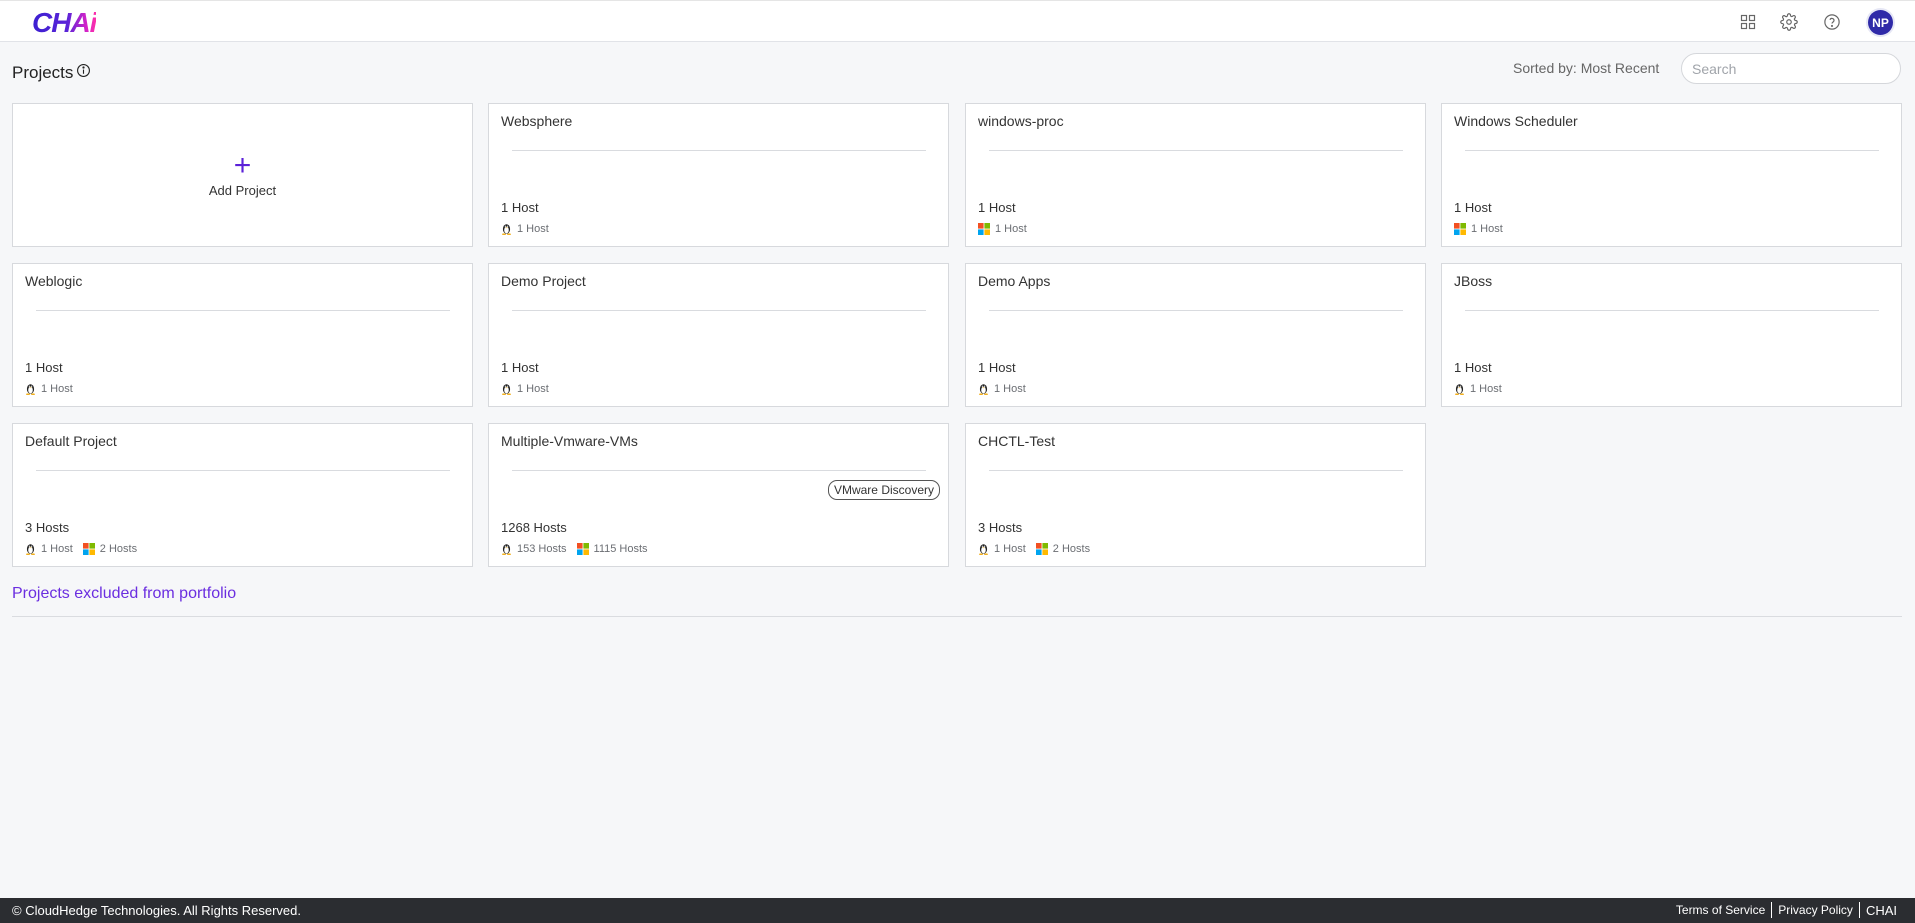  I want to click on os-host-count: 153 Hosts, so click(534, 549).